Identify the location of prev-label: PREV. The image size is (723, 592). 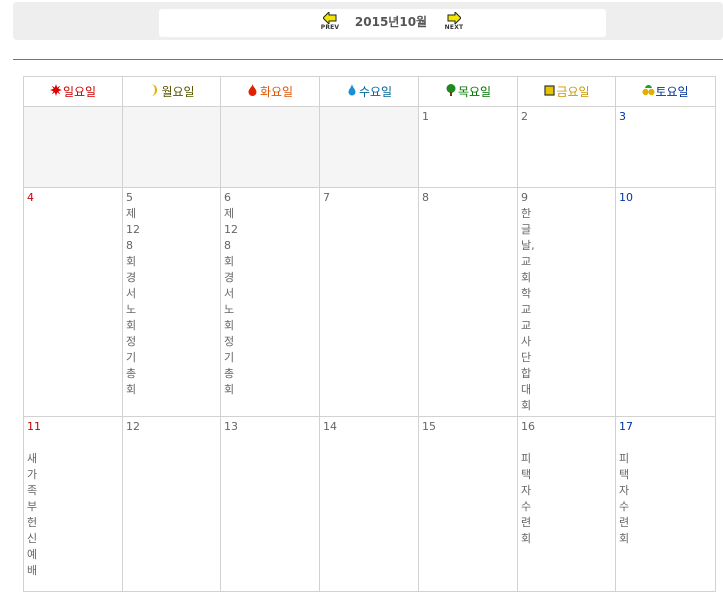
(330, 27).